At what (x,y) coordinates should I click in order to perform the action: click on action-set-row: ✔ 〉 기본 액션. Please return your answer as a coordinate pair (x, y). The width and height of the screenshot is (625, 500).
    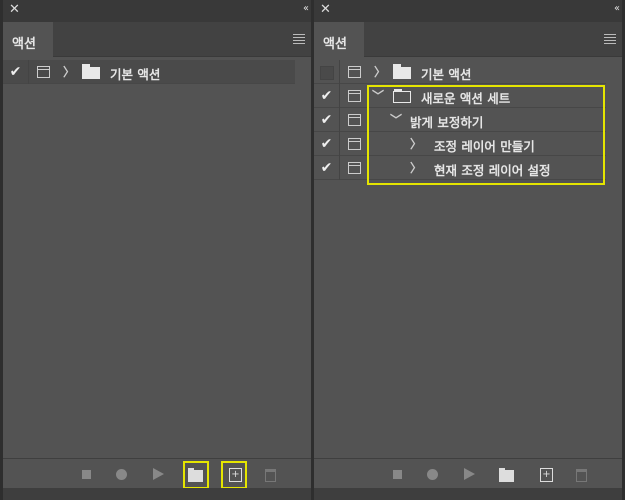
    Looking at the image, I should click on (149, 72).